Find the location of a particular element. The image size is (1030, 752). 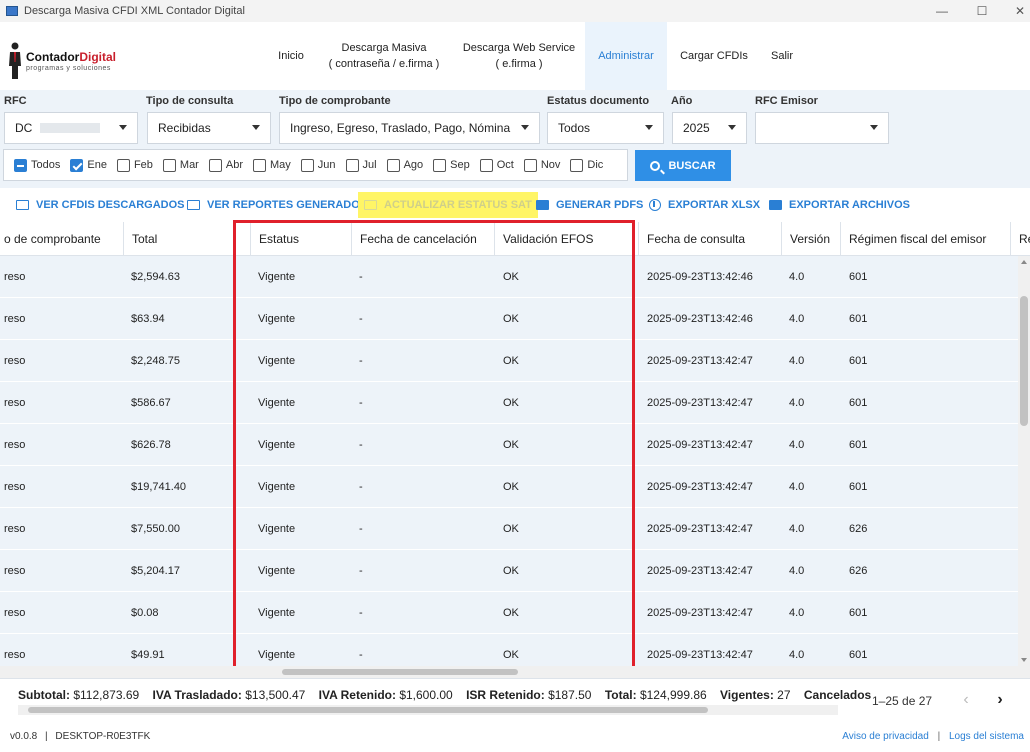

minimize-button: — is located at coordinates (942, 11).